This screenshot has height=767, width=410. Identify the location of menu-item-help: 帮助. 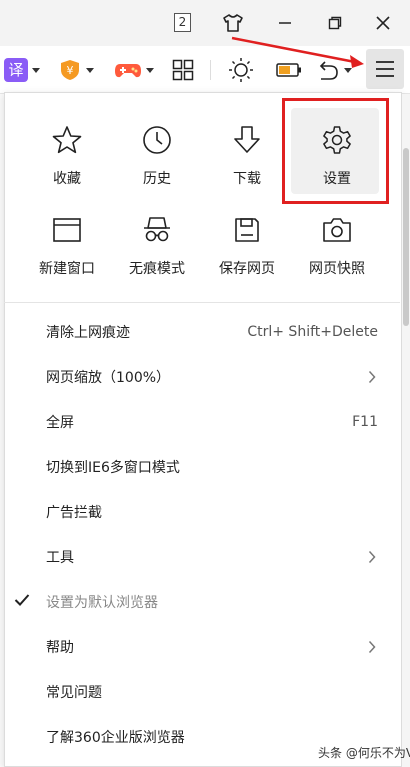
(202, 646).